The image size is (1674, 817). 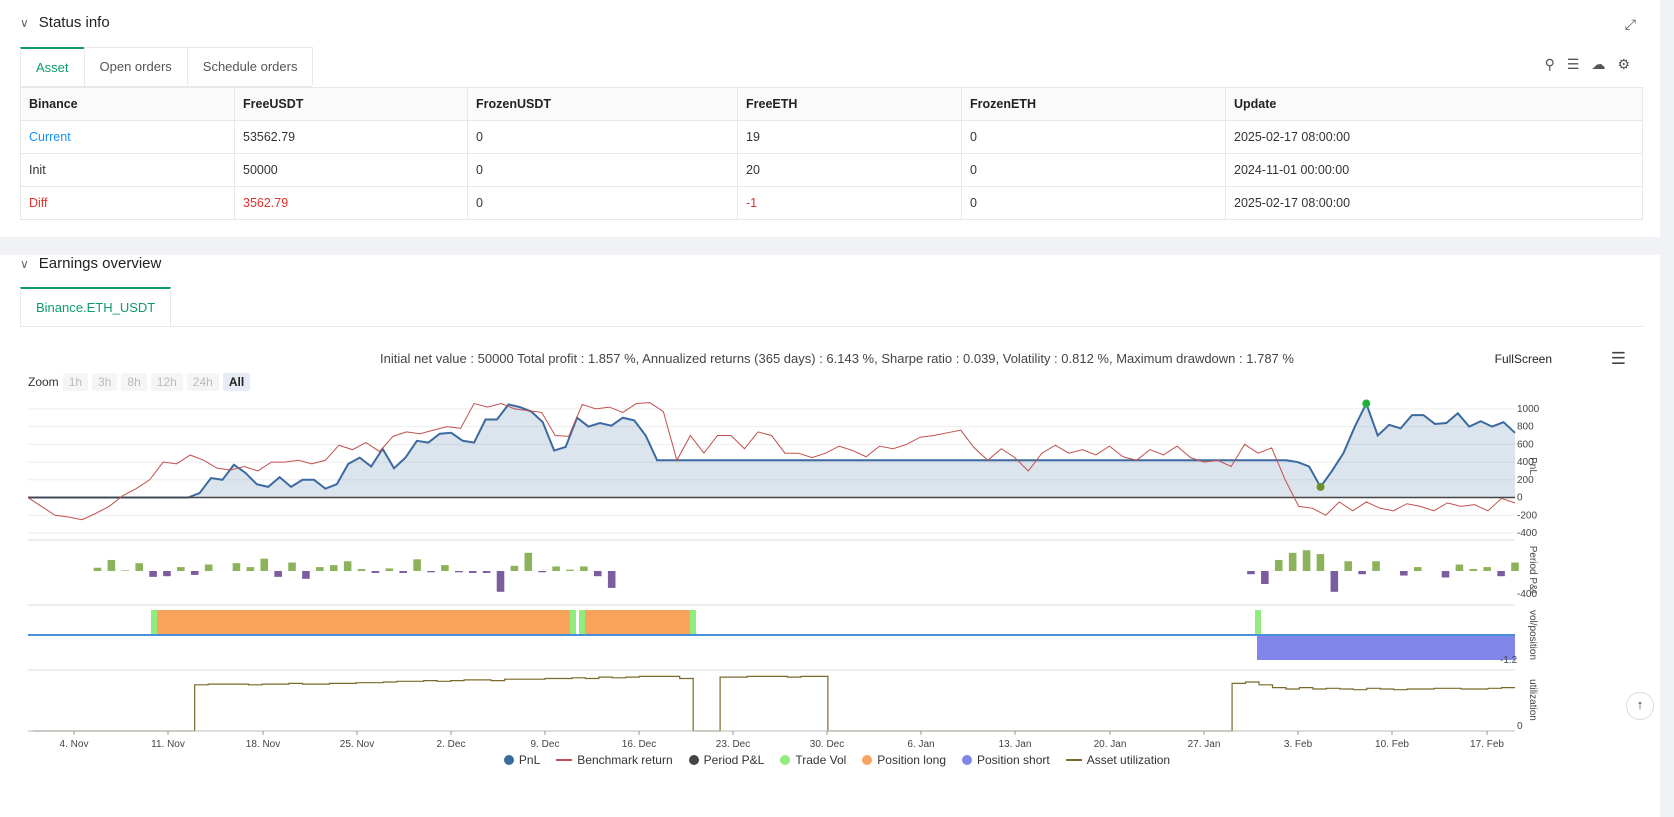 I want to click on scroll-to-top-button: ↑, so click(x=1640, y=706).